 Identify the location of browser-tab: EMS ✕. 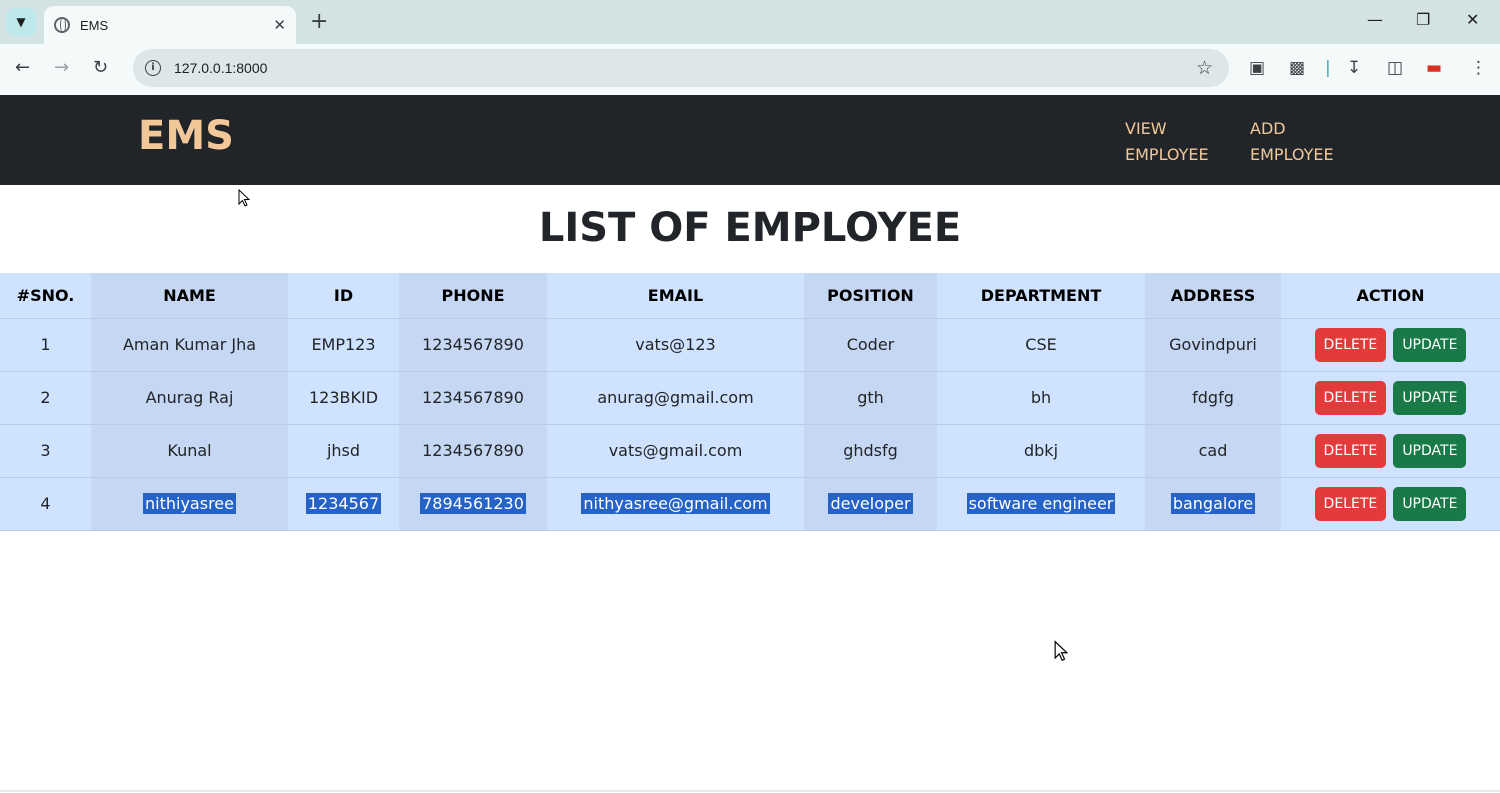
(170, 25).